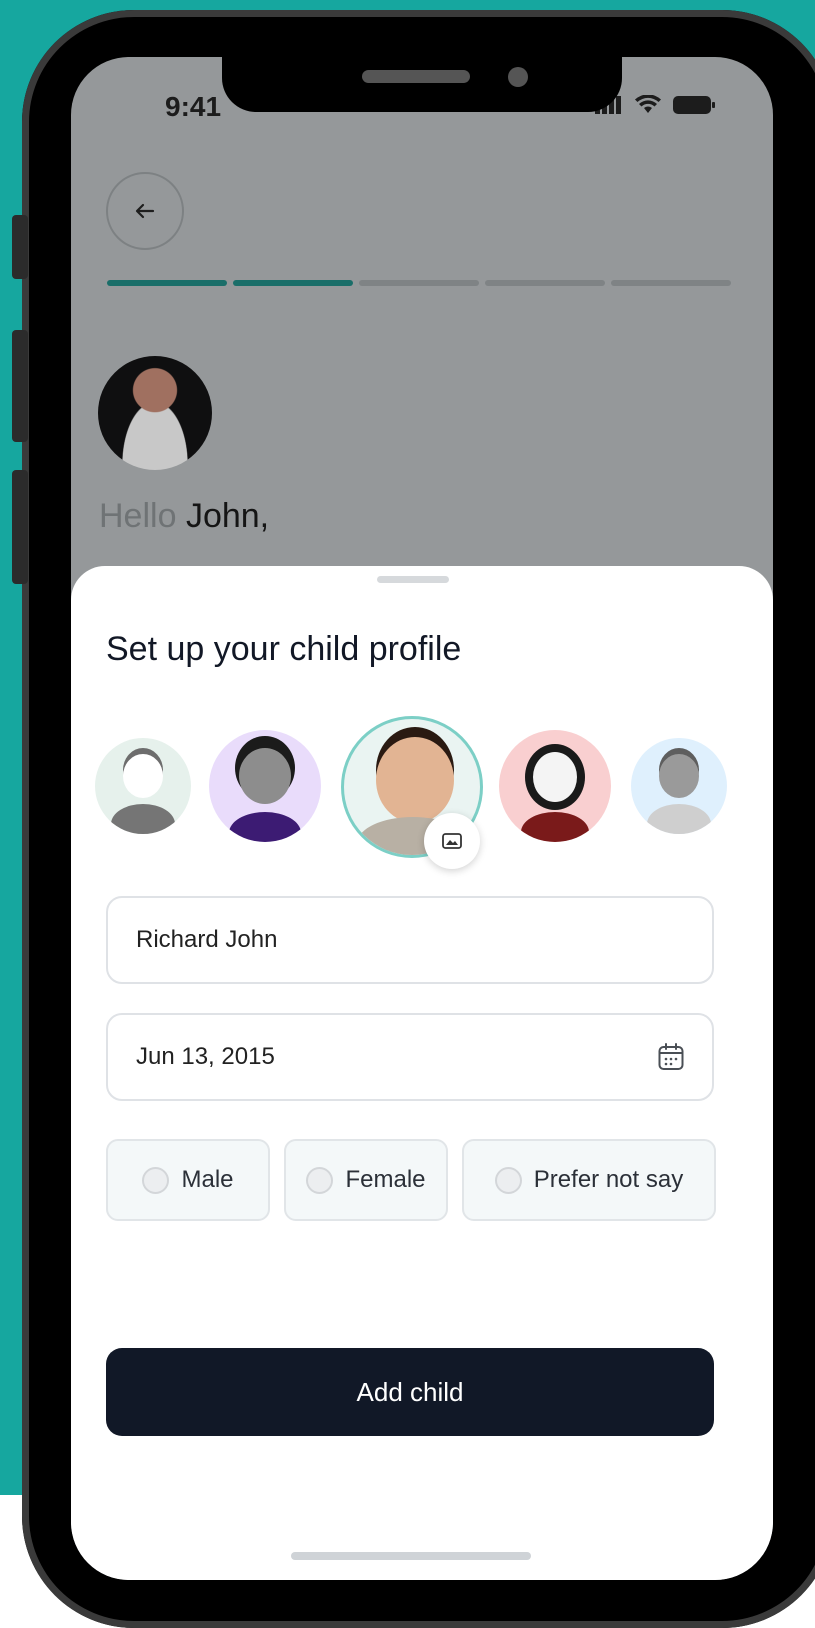  I want to click on speaker, so click(416, 76).